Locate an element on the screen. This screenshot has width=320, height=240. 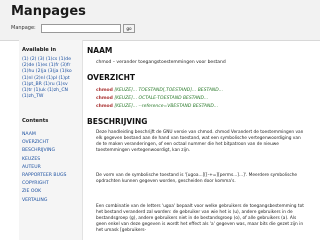
available-in-heading: Available in is located at coordinates (39, 50).